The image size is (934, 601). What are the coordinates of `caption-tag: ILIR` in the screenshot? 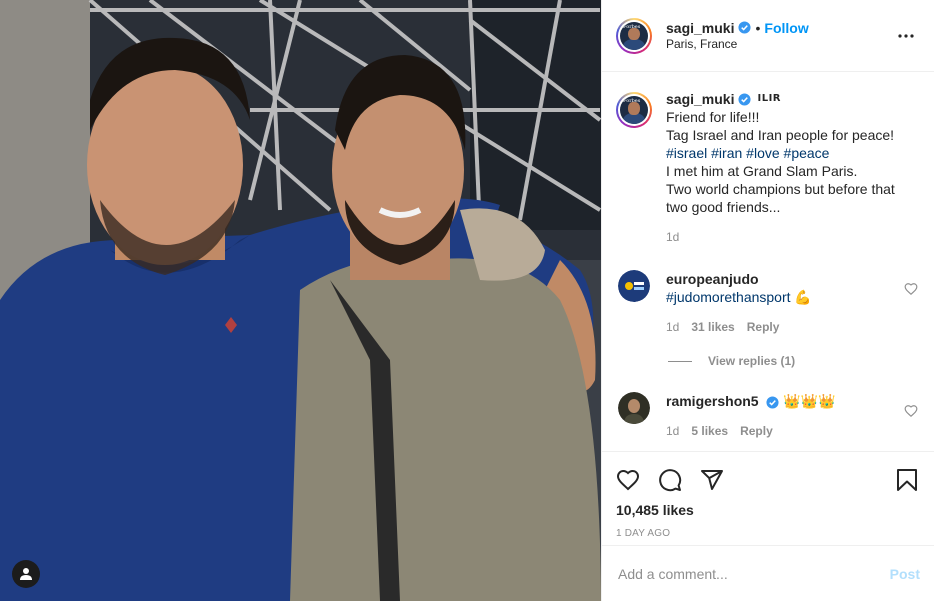 It's located at (769, 98).